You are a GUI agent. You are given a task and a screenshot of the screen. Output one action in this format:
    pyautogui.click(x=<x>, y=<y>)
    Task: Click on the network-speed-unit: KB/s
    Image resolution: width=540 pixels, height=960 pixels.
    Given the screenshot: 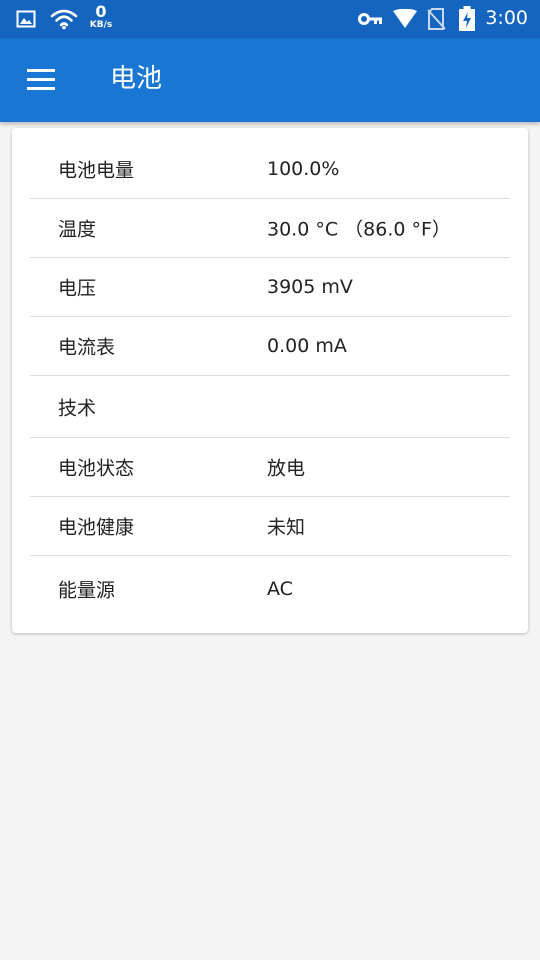 What is the action you would take?
    pyautogui.click(x=101, y=25)
    